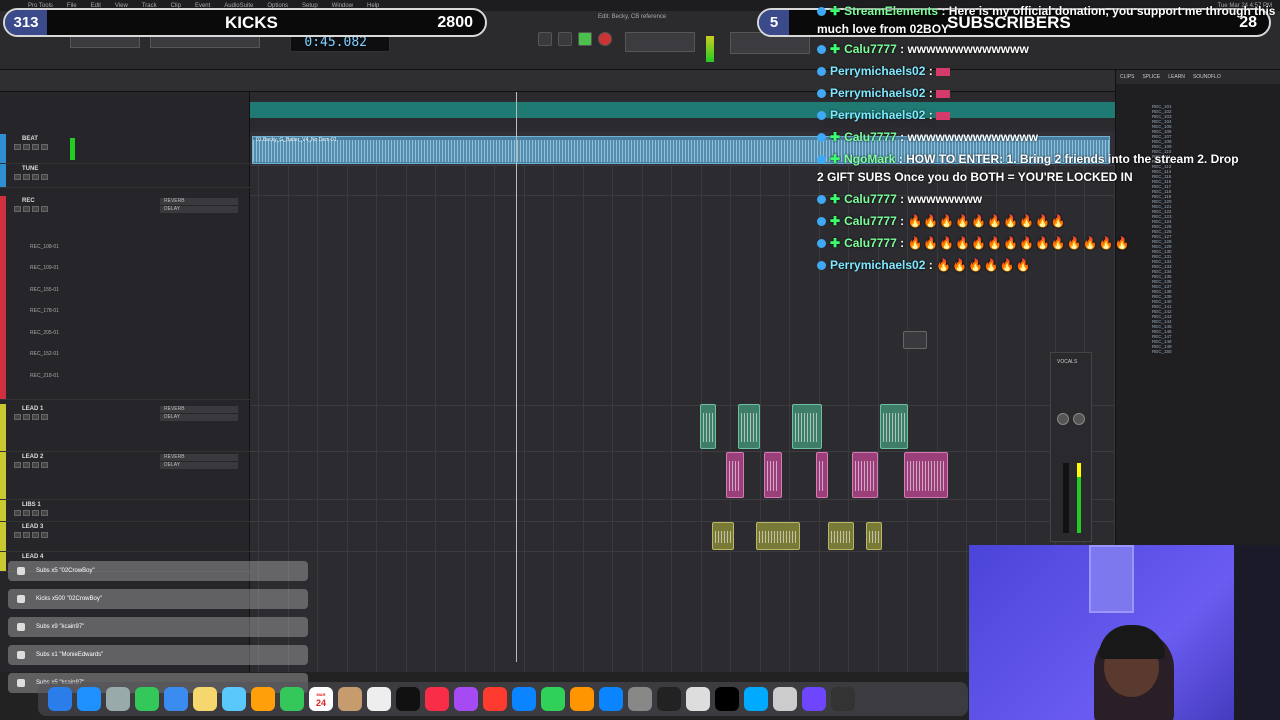  Describe the element at coordinates (585, 39) in the screenshot. I see `play-button` at that location.